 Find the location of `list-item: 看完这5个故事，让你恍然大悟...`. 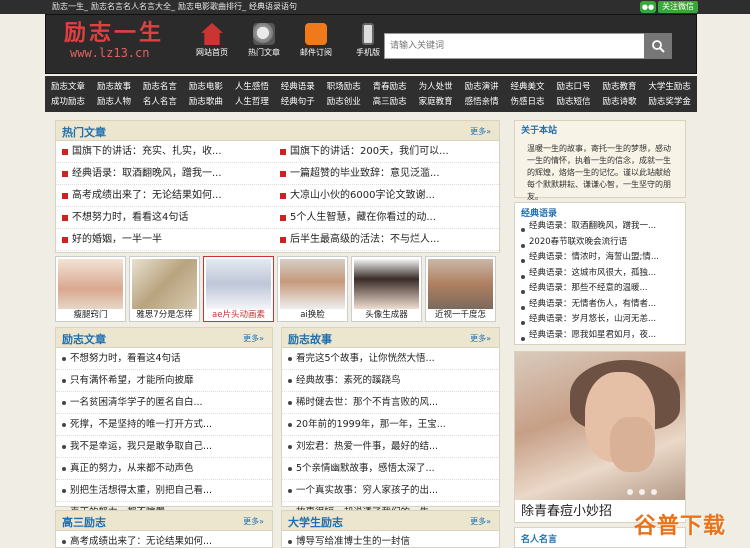

list-item: 看完这5个故事，让你恍然大悟... is located at coordinates (390, 359).